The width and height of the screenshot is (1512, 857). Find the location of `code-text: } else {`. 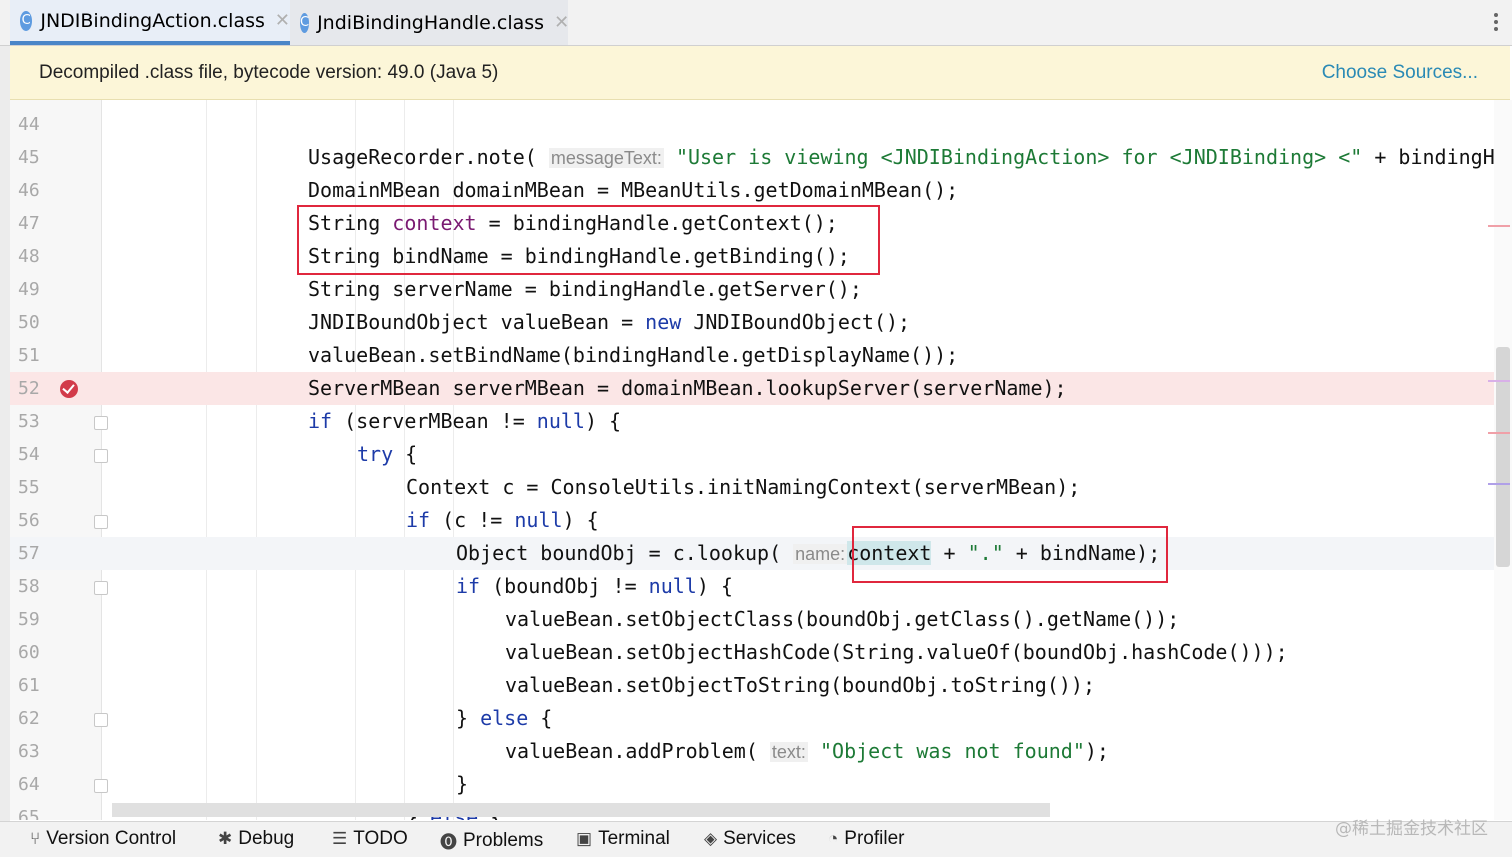

code-text: } else { is located at coordinates (504, 718).